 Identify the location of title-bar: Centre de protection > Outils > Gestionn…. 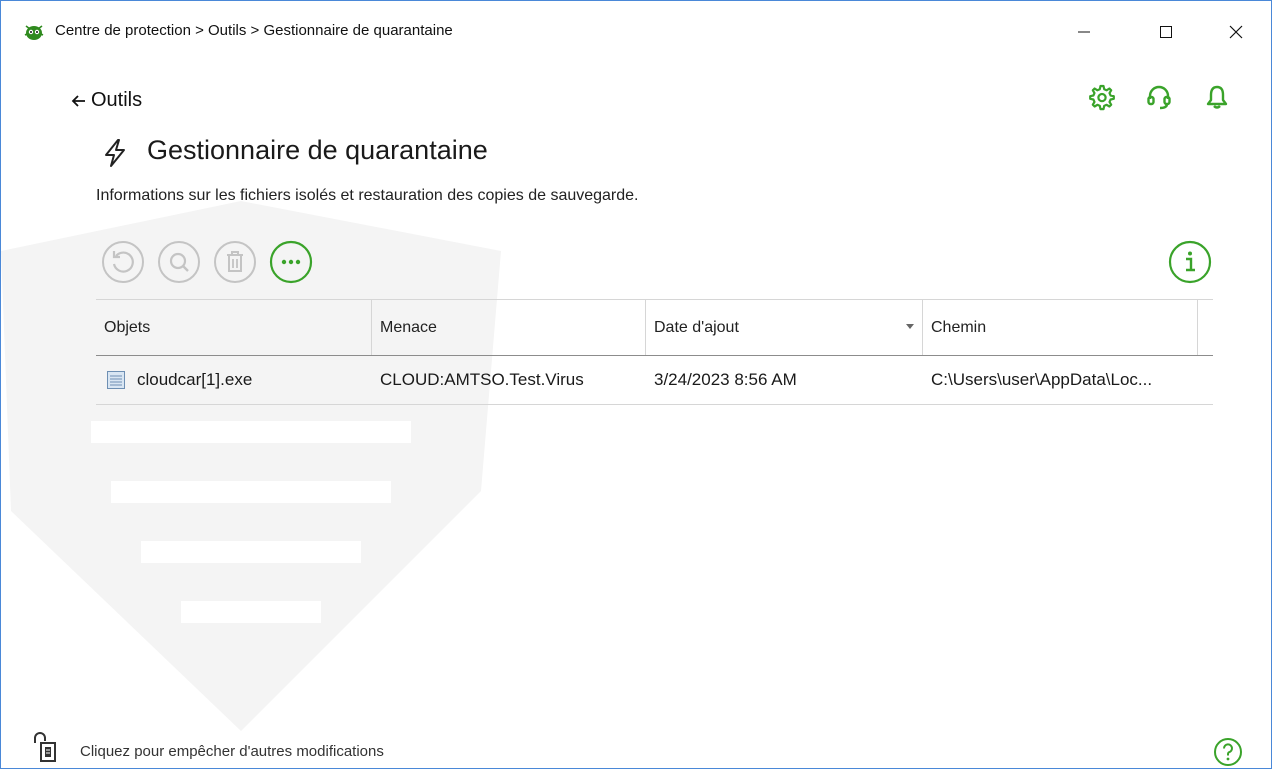
(636, 32).